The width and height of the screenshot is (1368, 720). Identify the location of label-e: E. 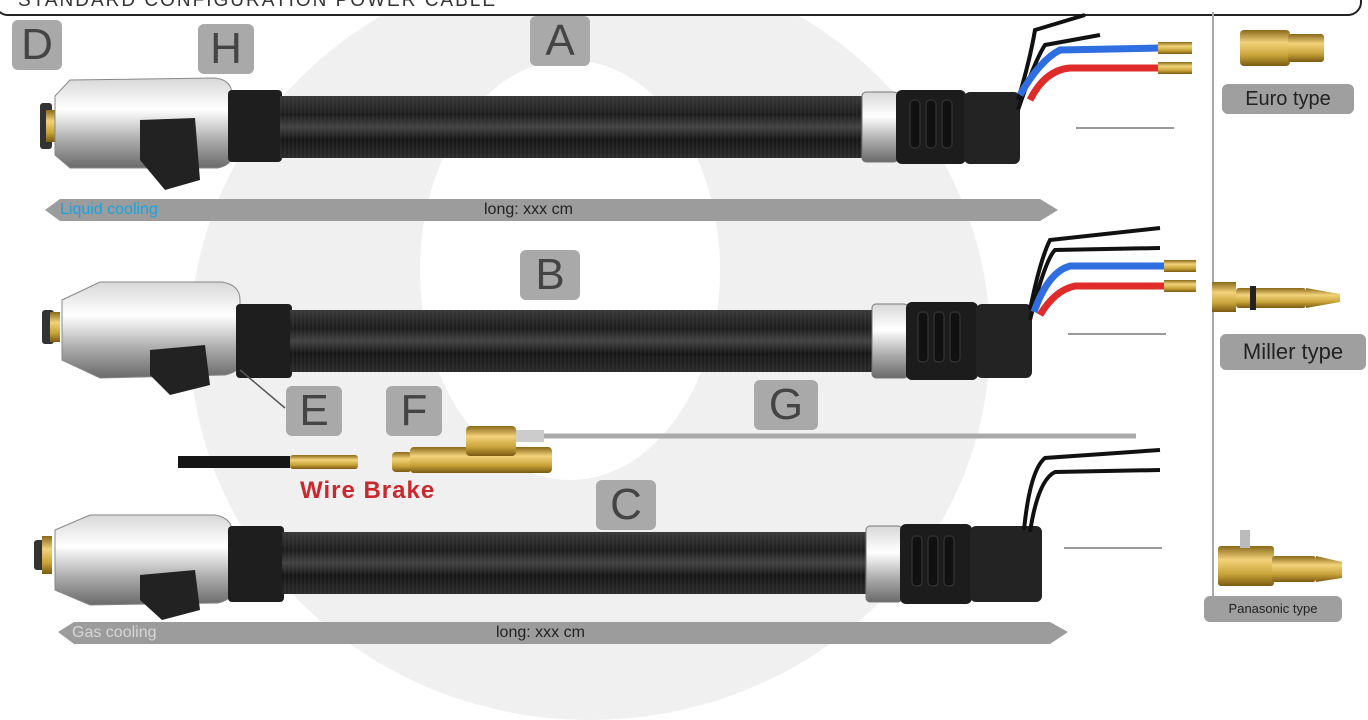
(314, 411).